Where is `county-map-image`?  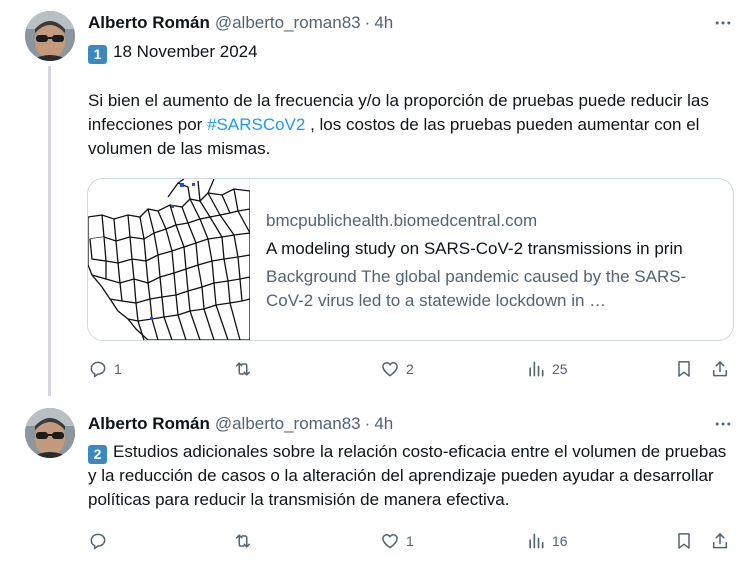
county-map-image is located at coordinates (170, 259).